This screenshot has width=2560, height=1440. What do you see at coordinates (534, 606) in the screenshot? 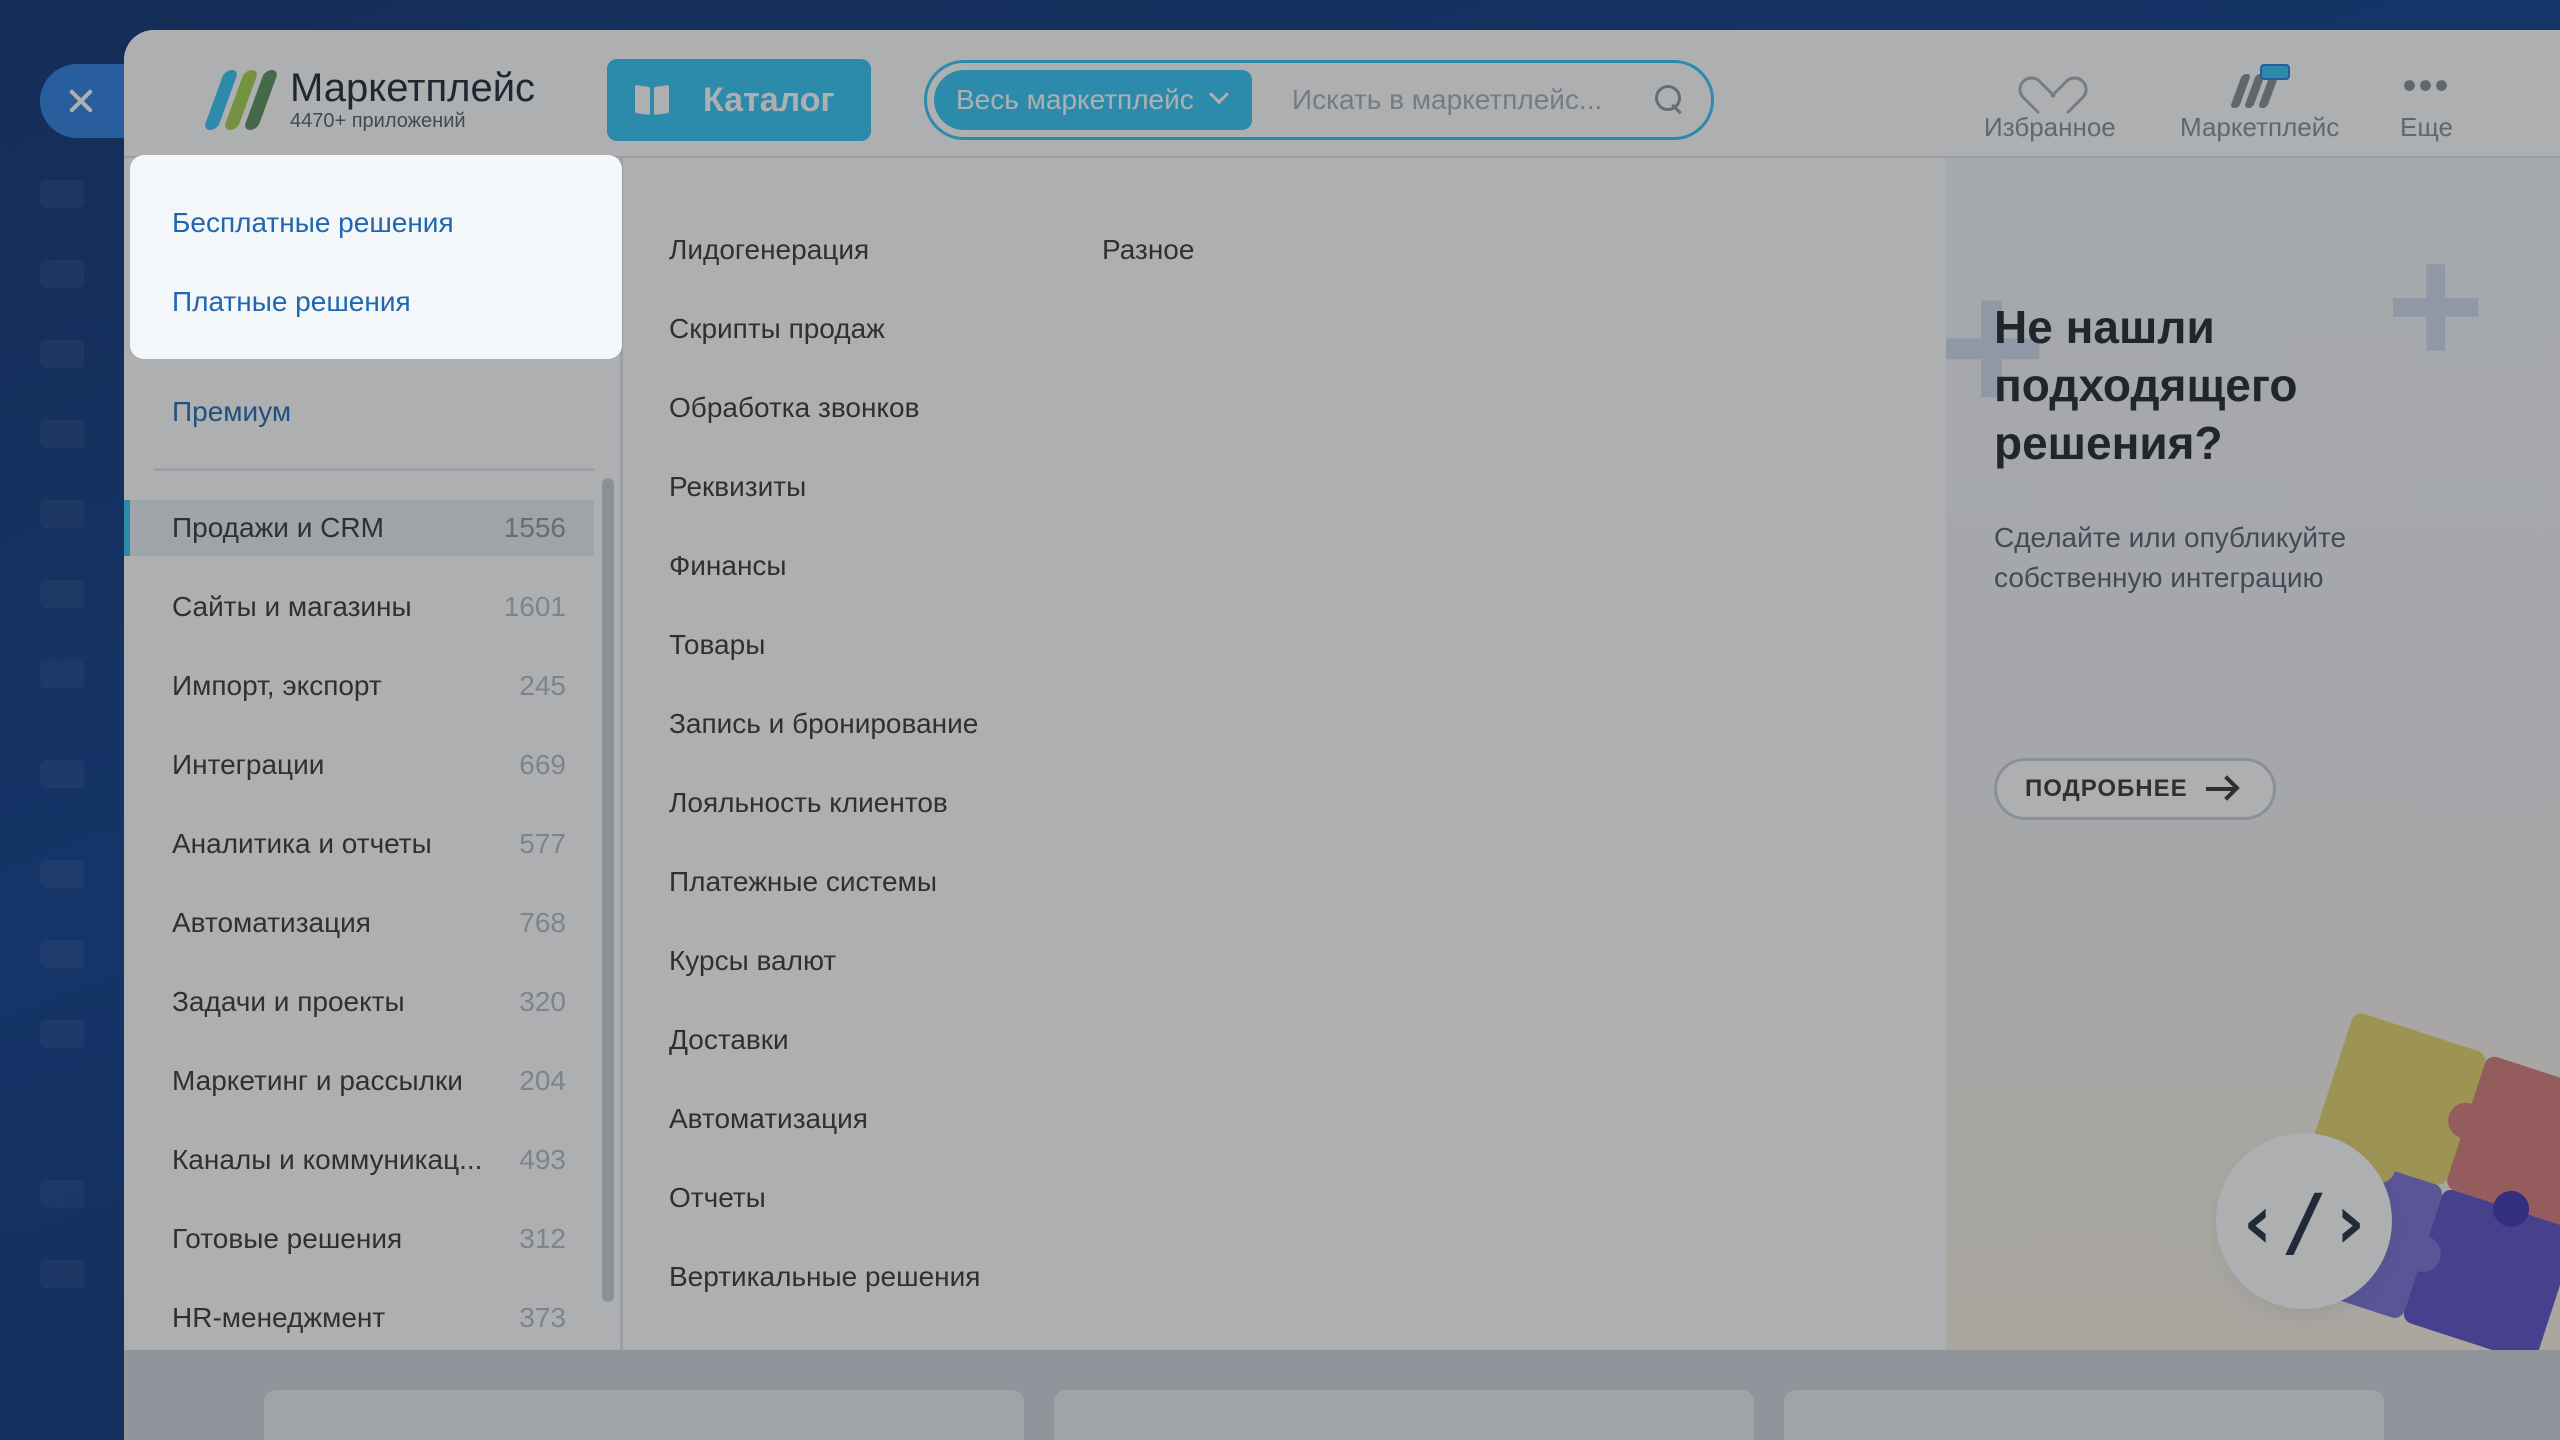
I see `category-count: 1601` at bounding box center [534, 606].